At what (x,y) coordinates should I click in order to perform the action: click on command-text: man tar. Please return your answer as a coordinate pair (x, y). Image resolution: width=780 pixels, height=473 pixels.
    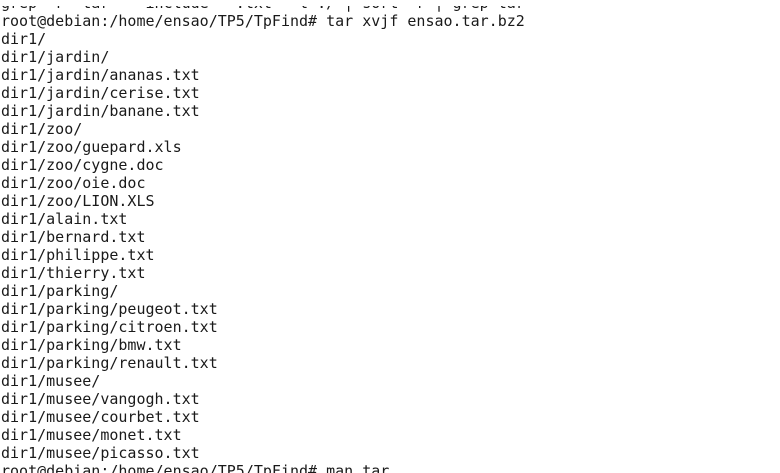
    Looking at the image, I should click on (358, 467).